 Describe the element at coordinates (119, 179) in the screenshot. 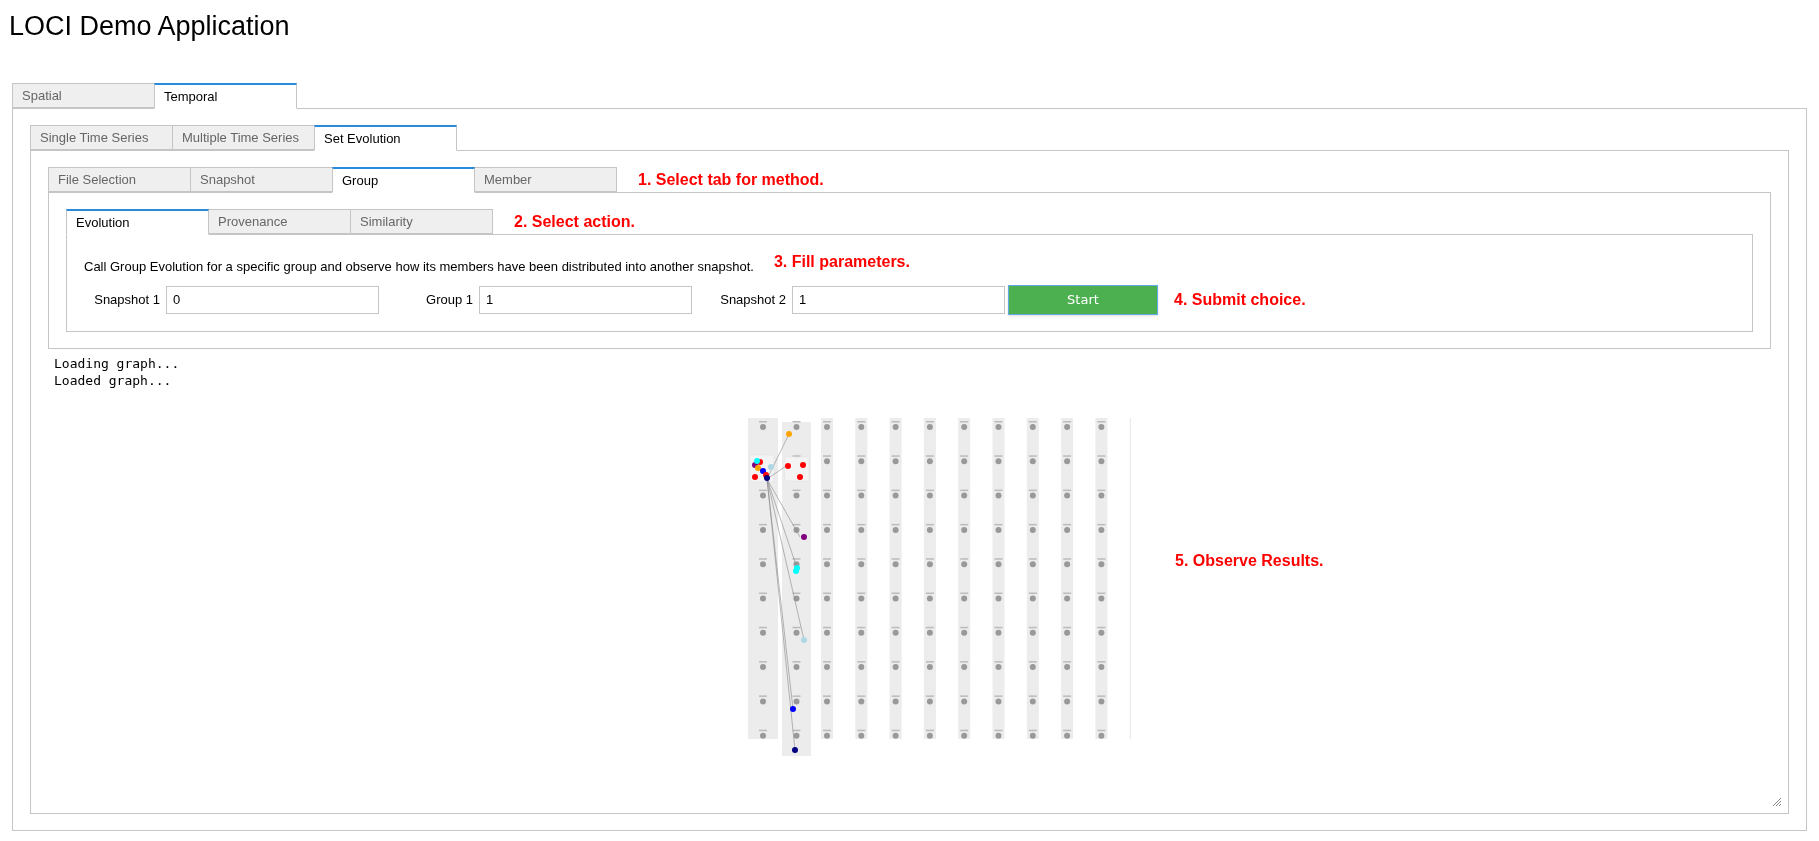

I see `tab: File Selection` at that location.